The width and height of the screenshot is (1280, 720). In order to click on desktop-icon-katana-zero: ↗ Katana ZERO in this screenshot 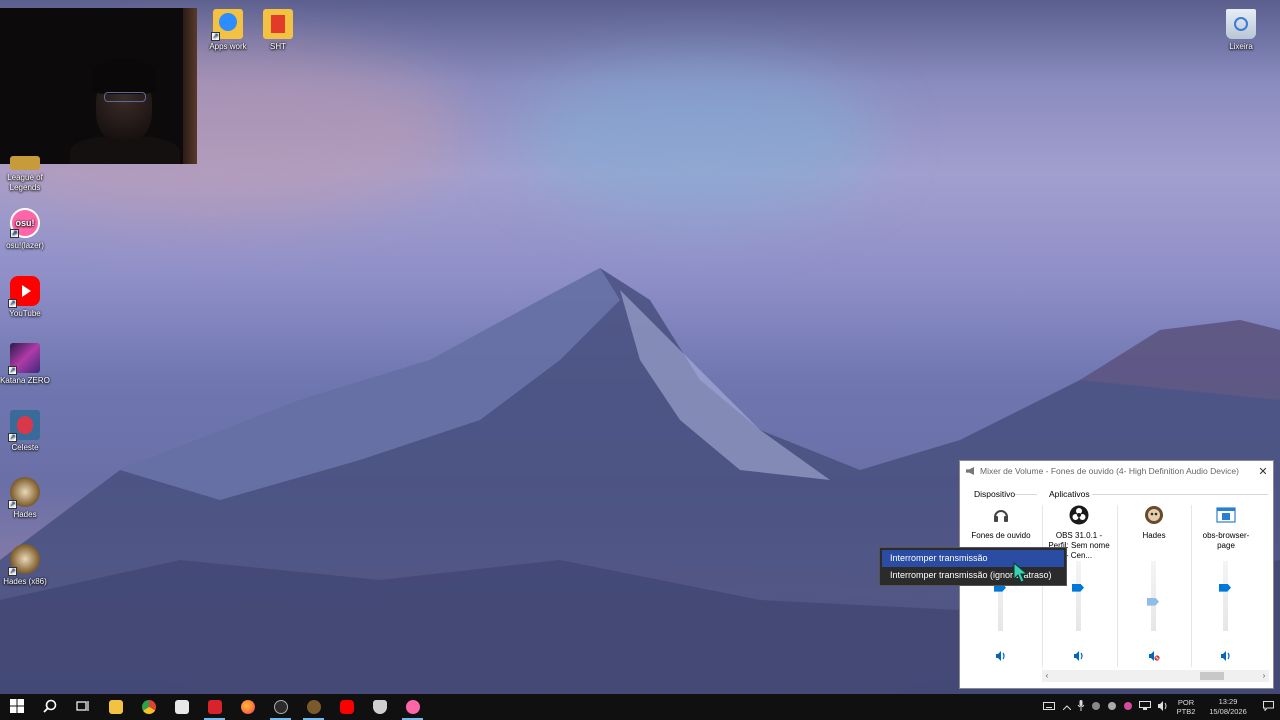, I will do `click(26, 364)`.